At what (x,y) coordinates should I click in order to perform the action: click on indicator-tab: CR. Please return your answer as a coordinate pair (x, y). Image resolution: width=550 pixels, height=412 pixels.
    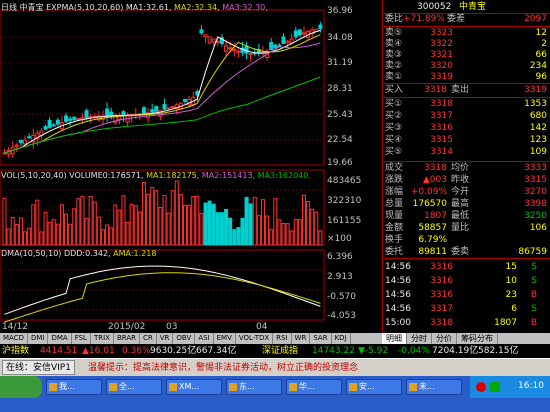
    Looking at the image, I should click on (148, 338).